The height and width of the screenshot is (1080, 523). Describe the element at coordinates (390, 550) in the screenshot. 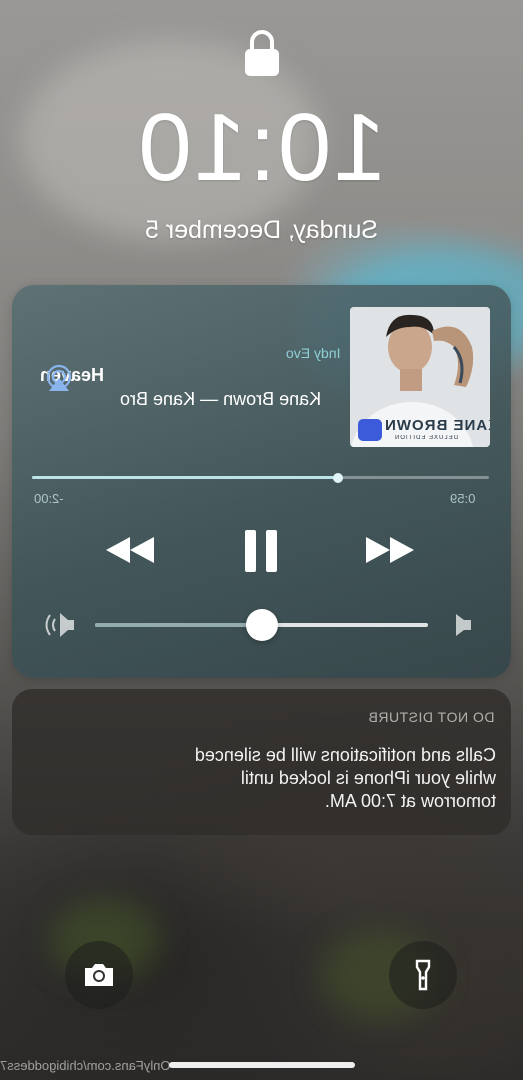

I see `fast-forward-button` at that location.